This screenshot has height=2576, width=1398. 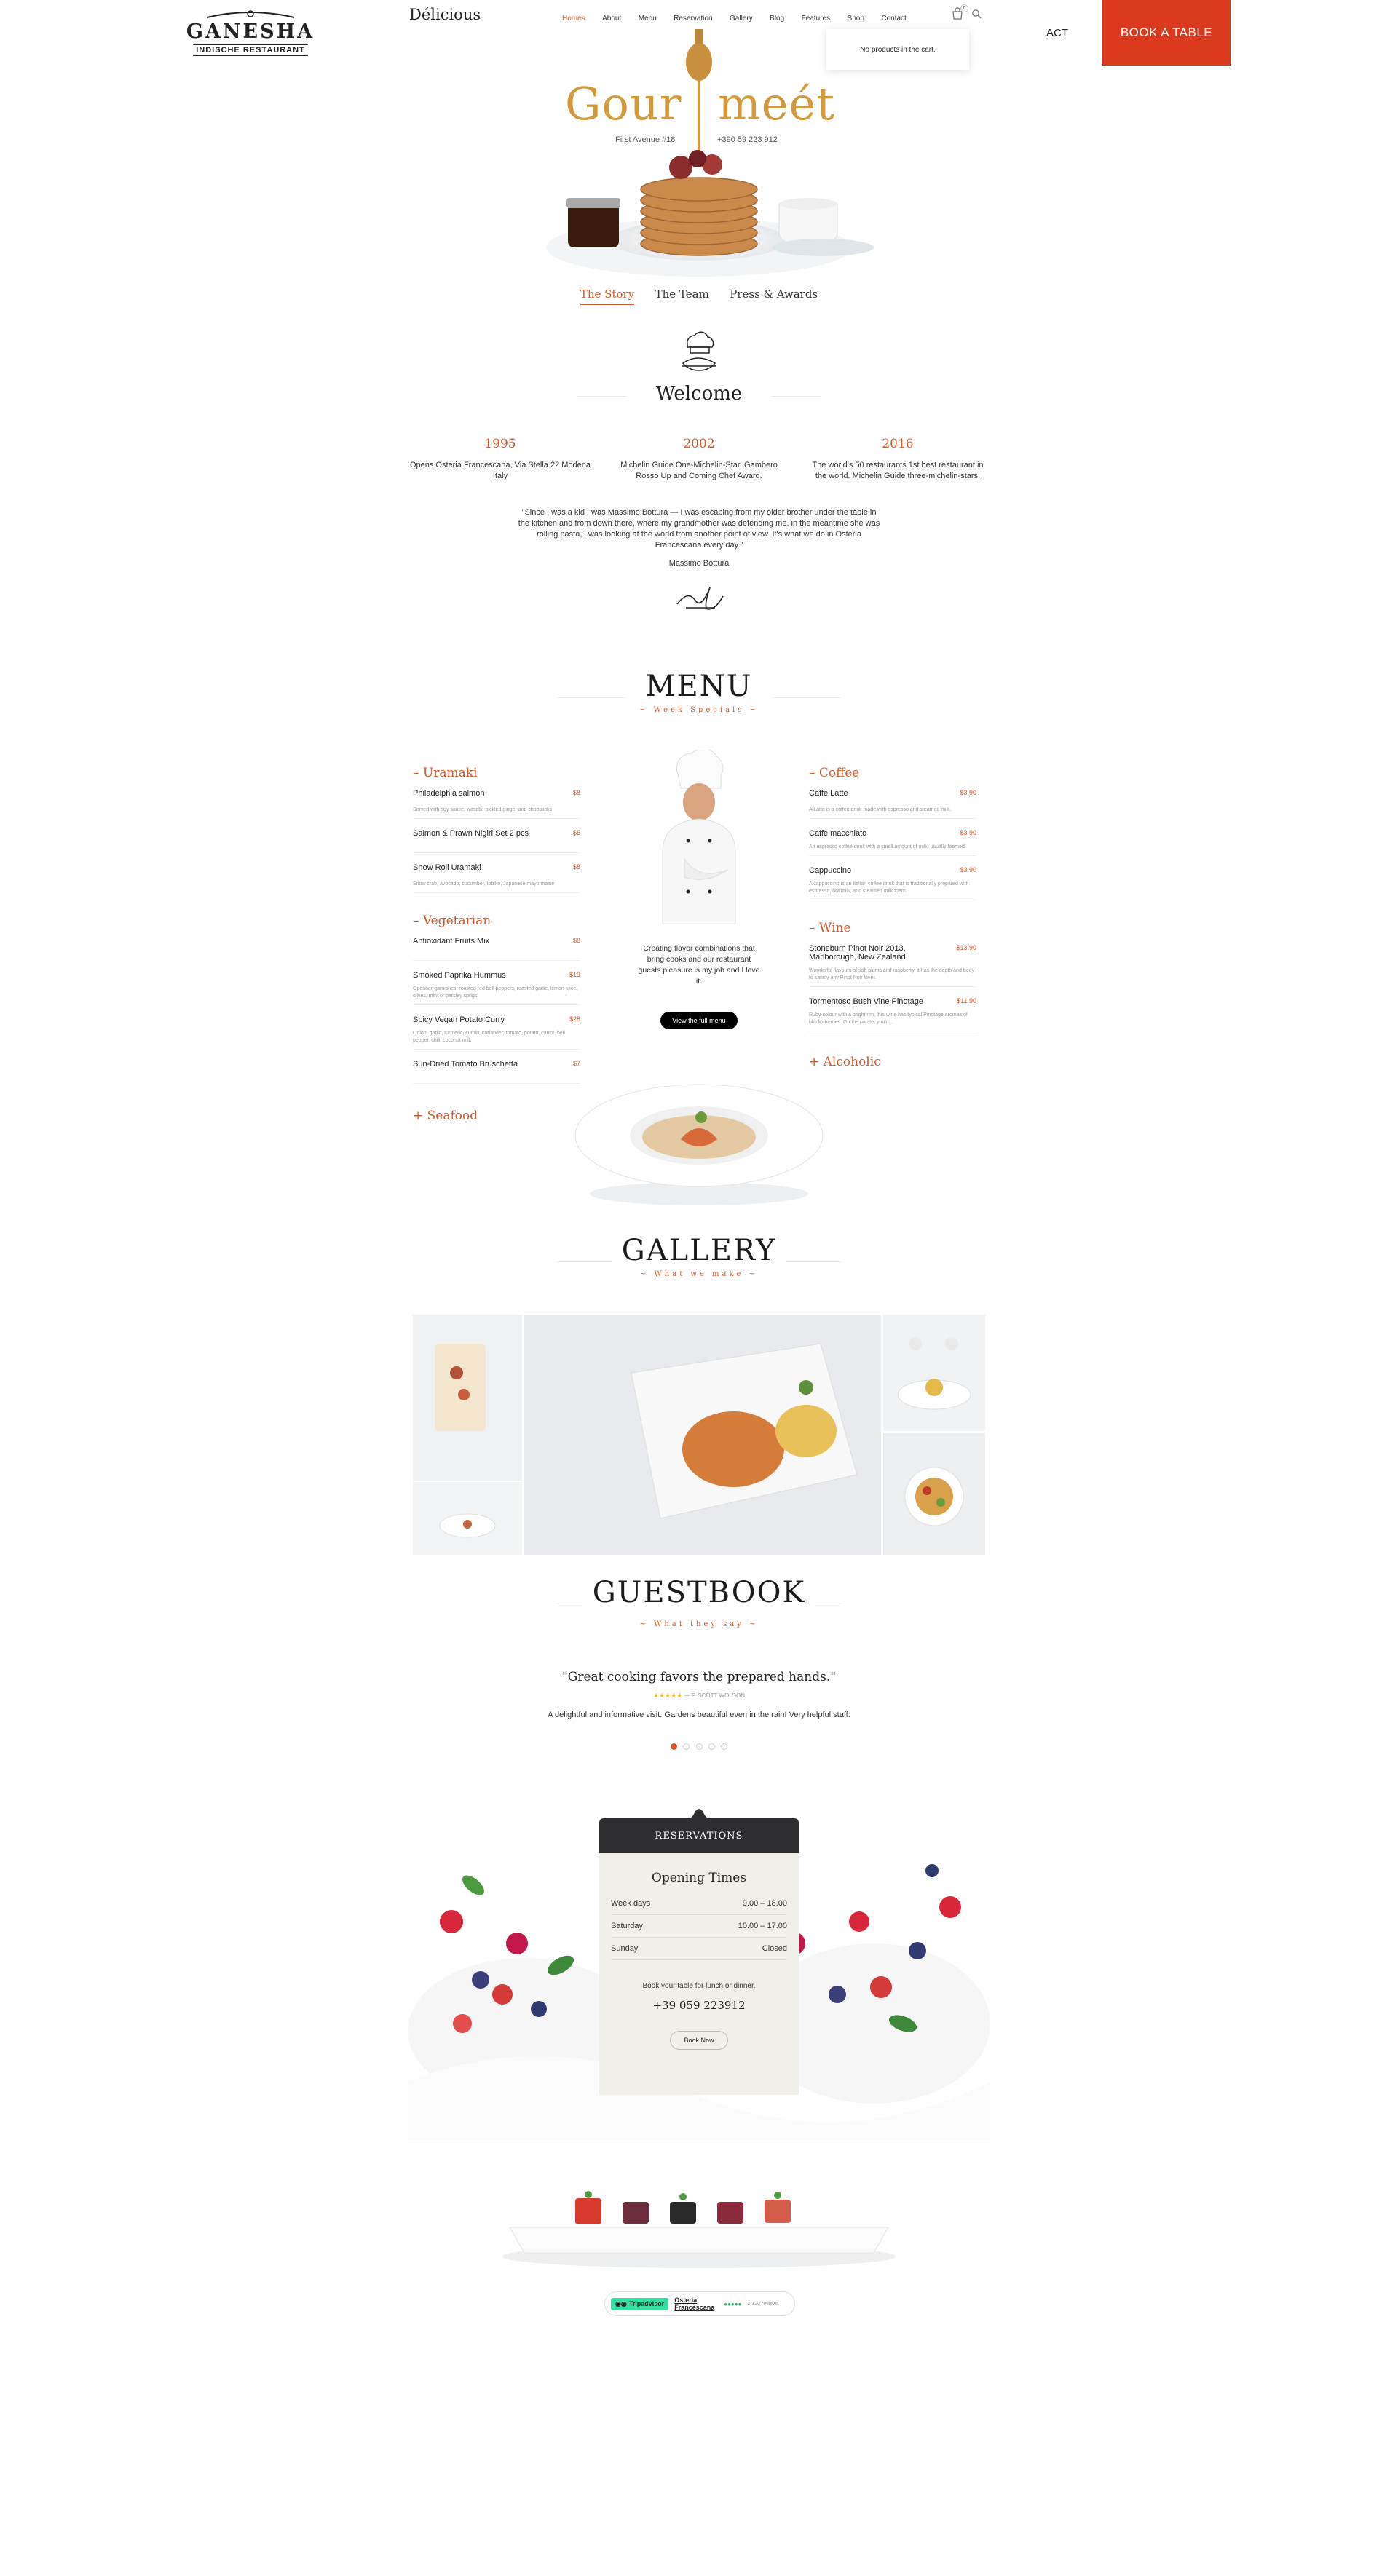 I want to click on reservation-note: Book your table for lunch or dinner., so click(x=699, y=1986).